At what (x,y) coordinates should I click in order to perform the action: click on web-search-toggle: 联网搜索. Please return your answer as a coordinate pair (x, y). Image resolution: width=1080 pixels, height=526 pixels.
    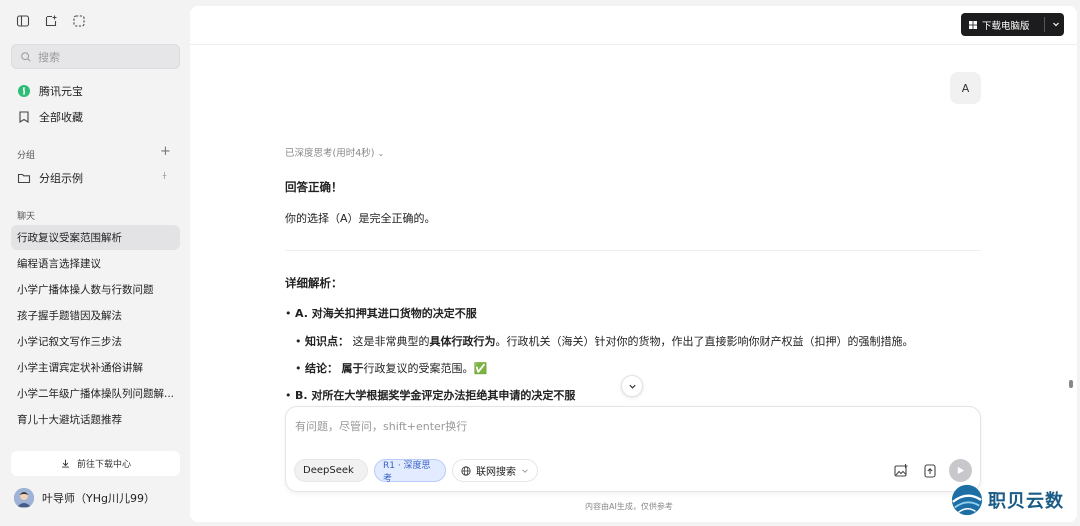
    Looking at the image, I should click on (495, 470).